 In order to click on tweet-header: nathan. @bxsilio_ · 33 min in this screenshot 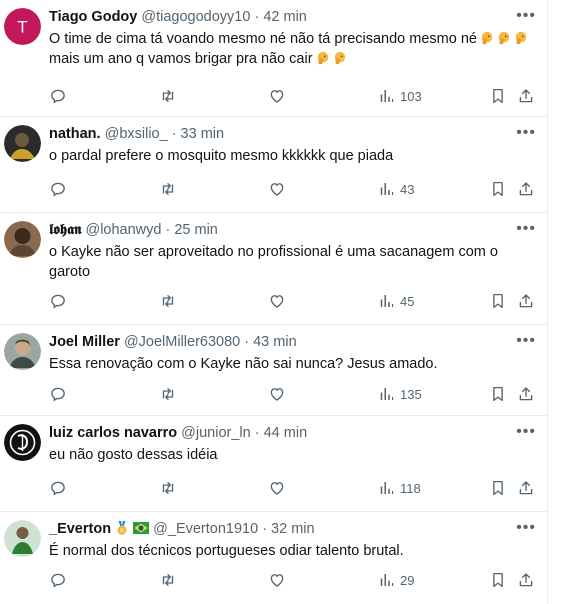, I will do `click(286, 134)`.